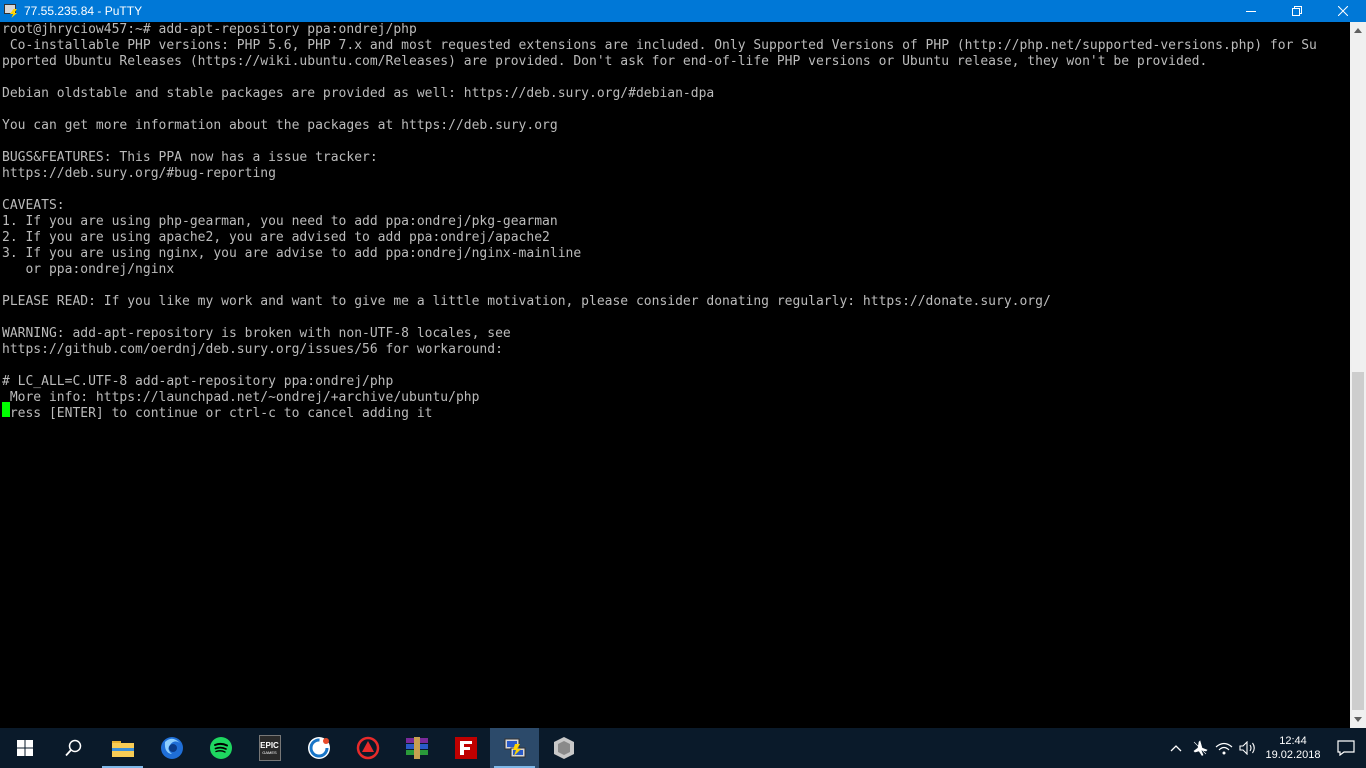 Image resolution: width=1366 pixels, height=768 pixels. I want to click on terminal-line: https://deb.sury.org/#bug-reporting, so click(139, 173).